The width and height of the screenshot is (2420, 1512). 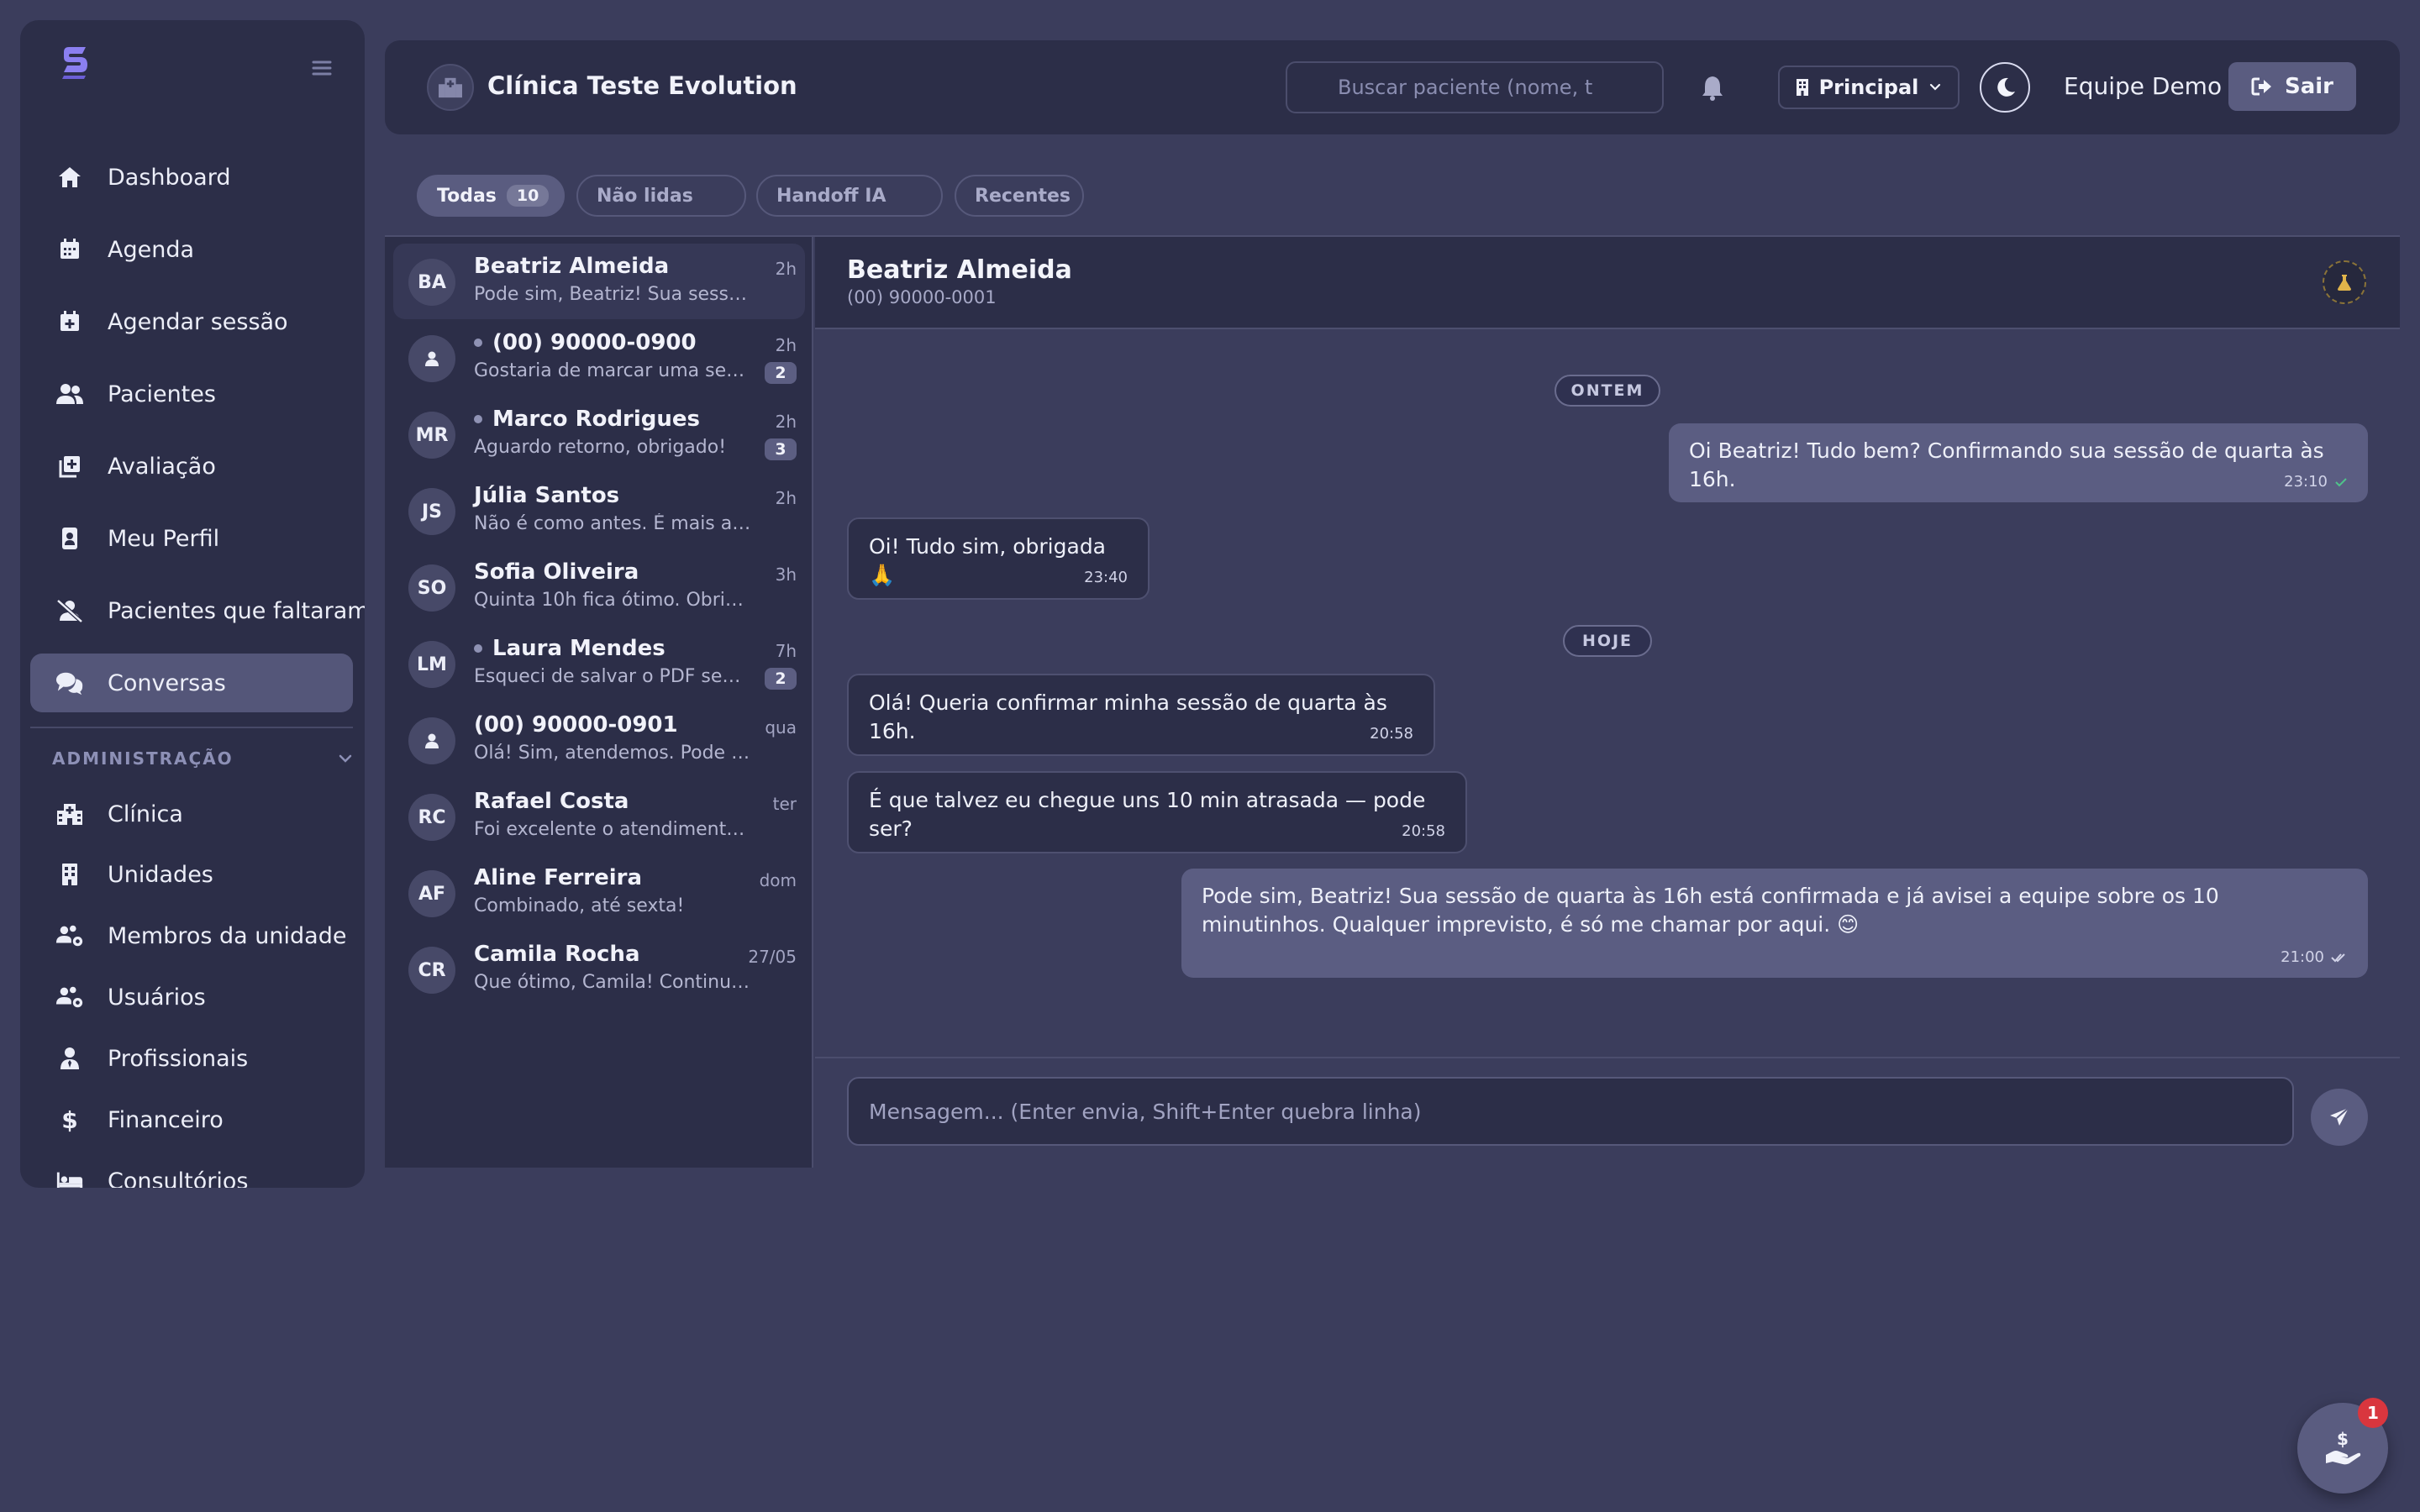 What do you see at coordinates (642, 85) in the screenshot?
I see `clinic-name: Clínica Teste Evolution` at bounding box center [642, 85].